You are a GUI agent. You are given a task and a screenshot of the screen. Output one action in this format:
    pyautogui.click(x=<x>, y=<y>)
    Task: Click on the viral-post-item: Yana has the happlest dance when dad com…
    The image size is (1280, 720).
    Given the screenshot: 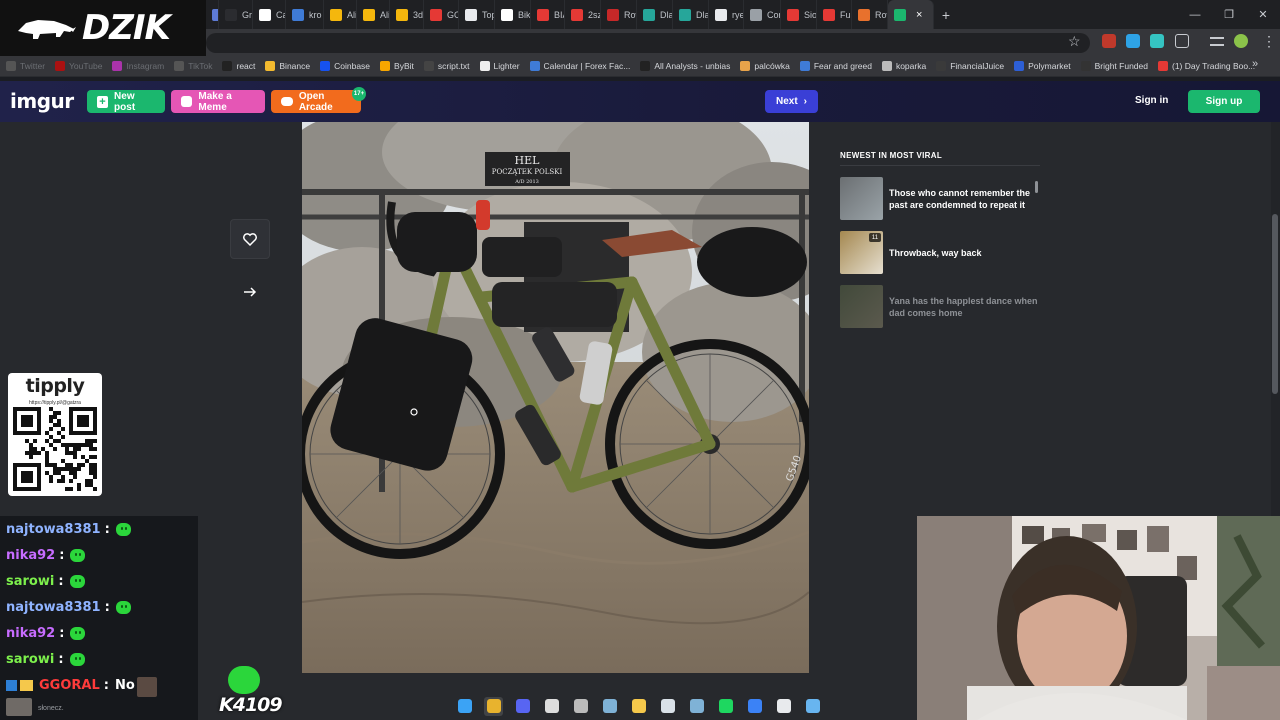 What is the action you would take?
    pyautogui.click(x=940, y=306)
    